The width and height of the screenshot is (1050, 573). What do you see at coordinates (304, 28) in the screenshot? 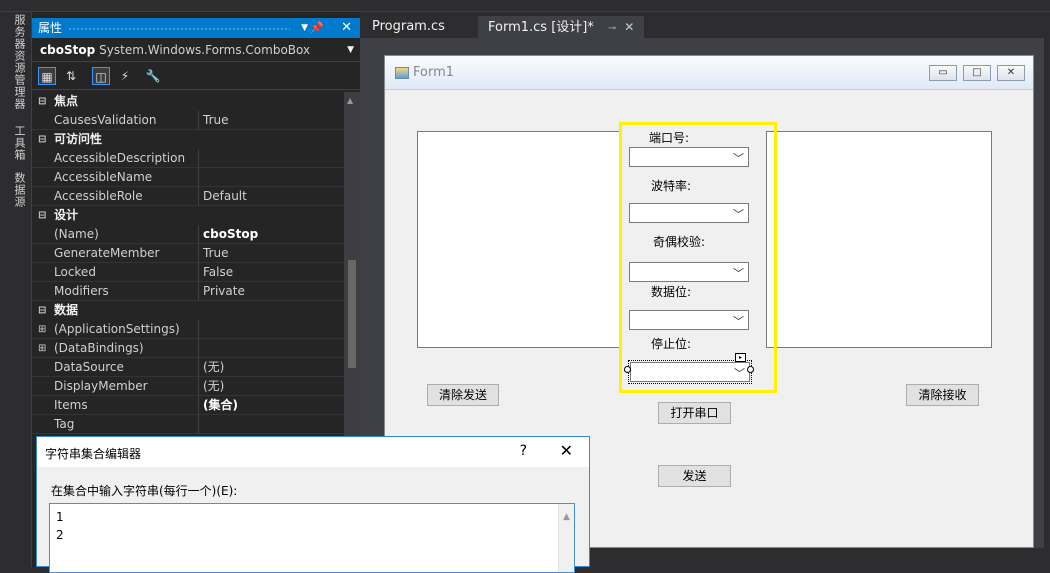
I see `dropdown-icon: ▼` at bounding box center [304, 28].